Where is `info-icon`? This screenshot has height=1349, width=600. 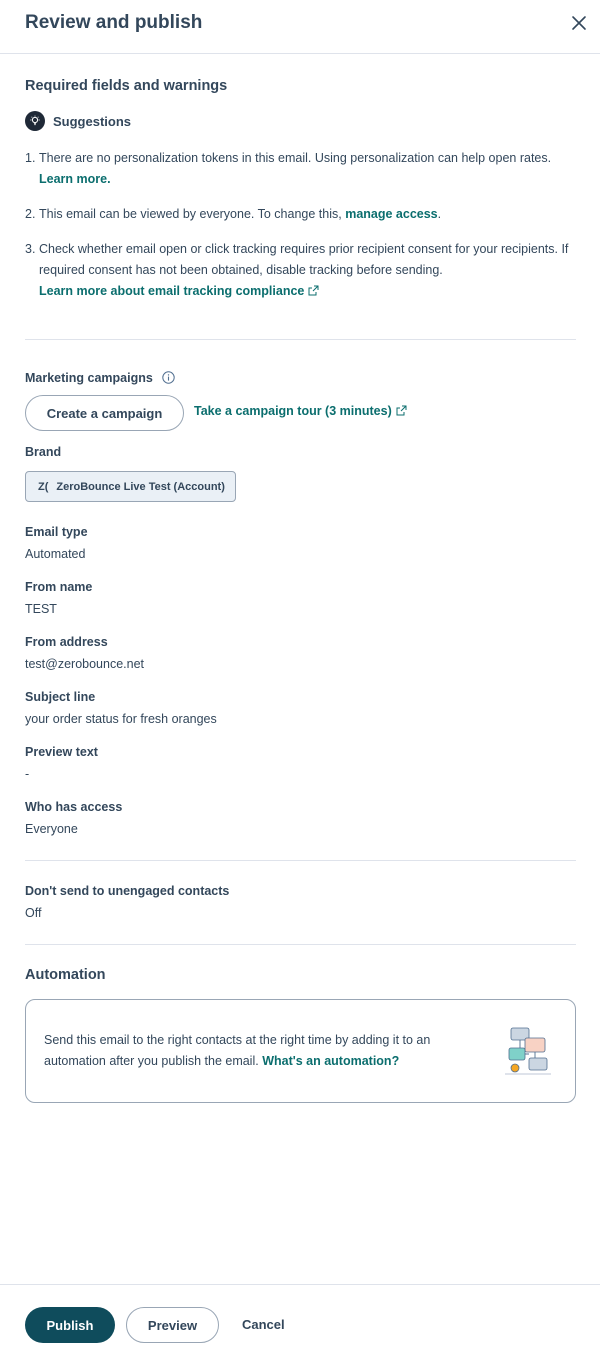 info-icon is located at coordinates (169, 377).